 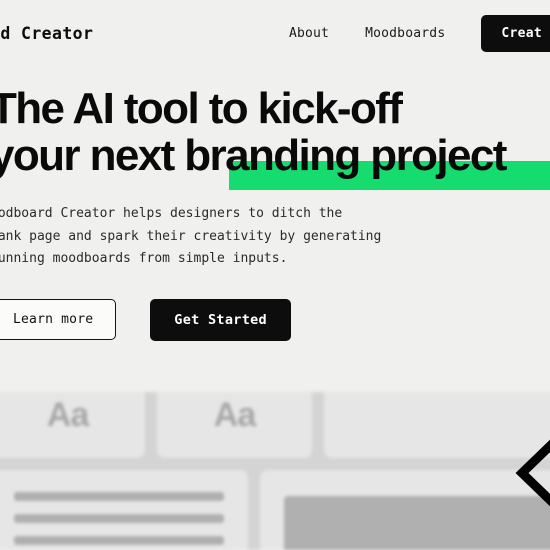 I want to click on nav-link-about: About, so click(x=309, y=33).